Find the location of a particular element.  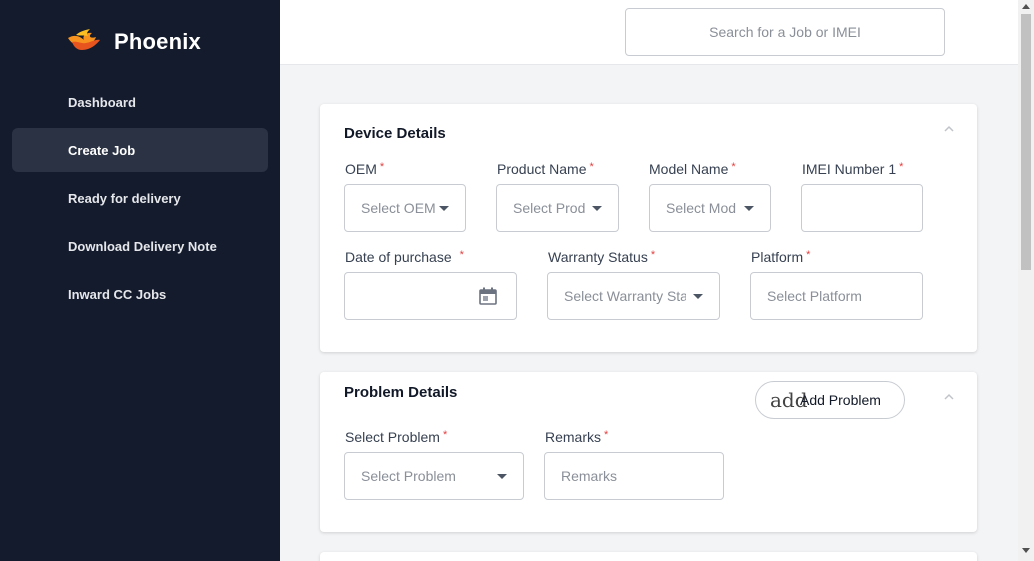

add-problem-button: add Add Problem is located at coordinates (830, 400).